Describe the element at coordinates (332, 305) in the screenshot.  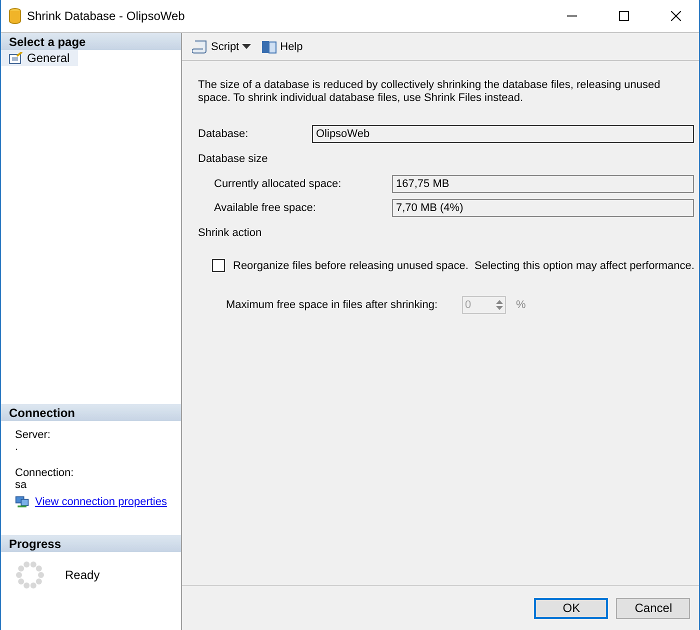
I see `max-free-label: Maximum free space in files after shrinking:` at that location.